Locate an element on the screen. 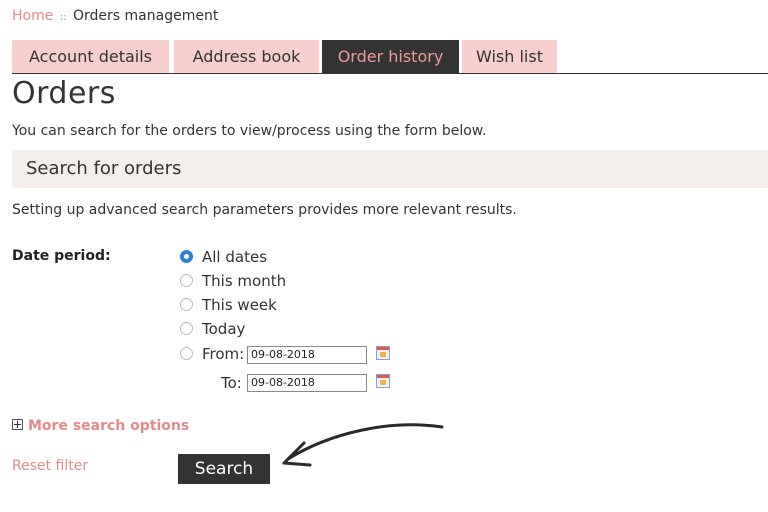  radio-from: From: is located at coordinates (212, 355).